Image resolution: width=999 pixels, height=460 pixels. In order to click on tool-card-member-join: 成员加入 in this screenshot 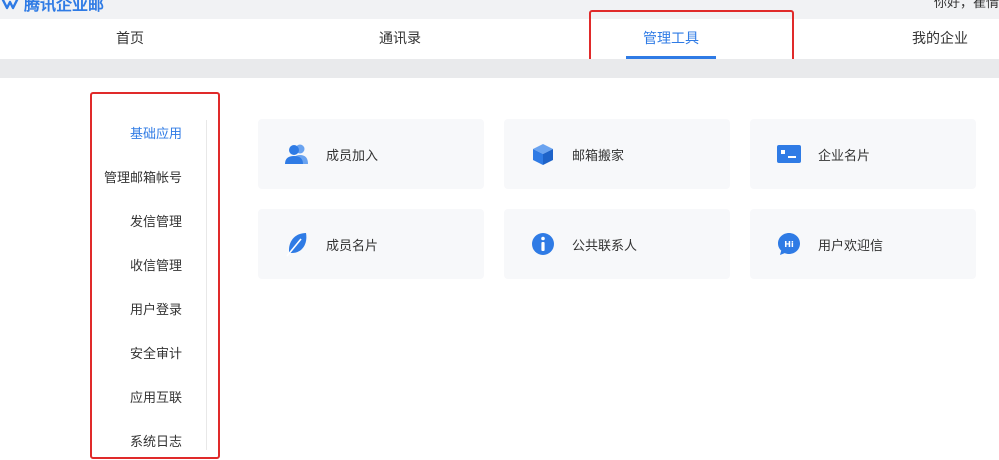, I will do `click(371, 154)`.